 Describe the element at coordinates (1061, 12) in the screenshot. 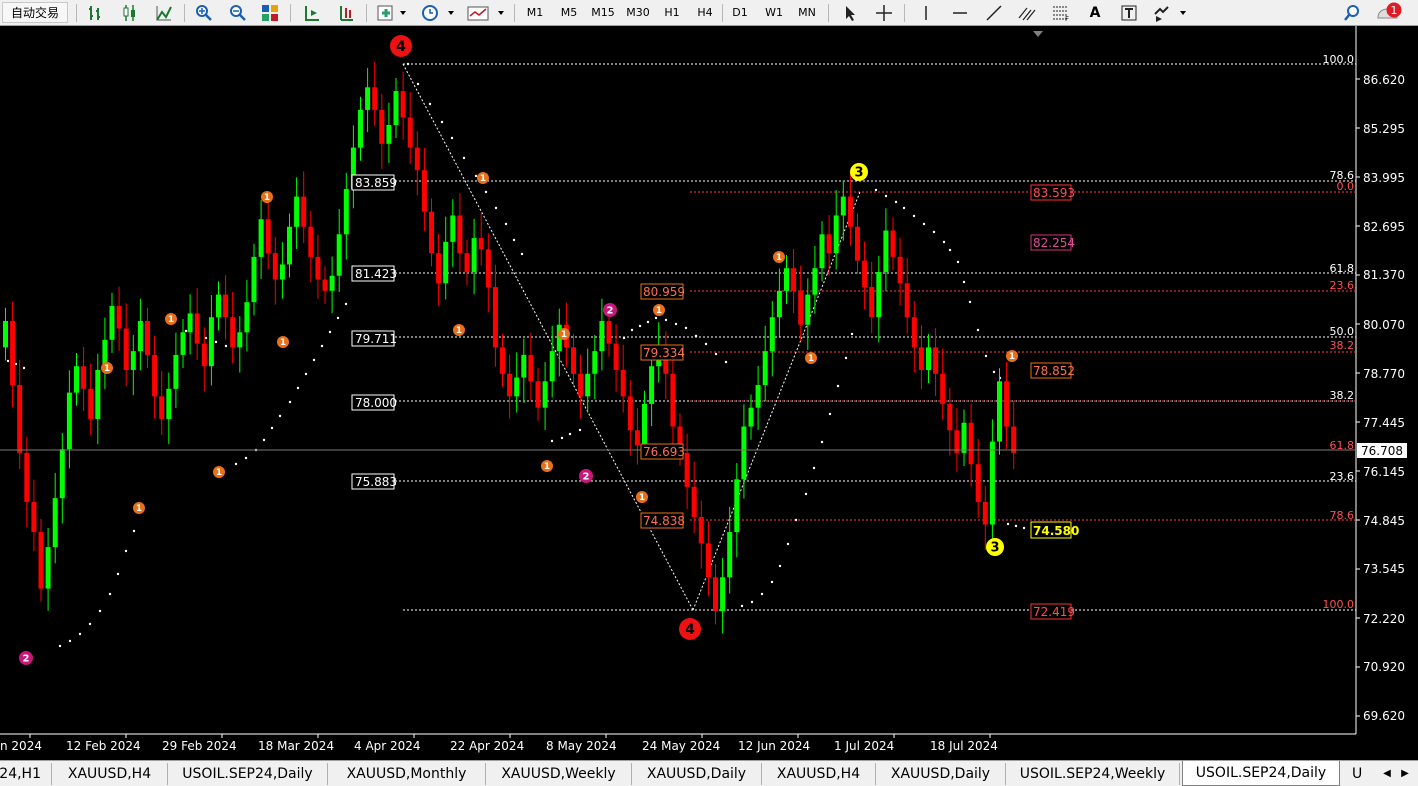

I see `fibonacci-icon: F` at that location.